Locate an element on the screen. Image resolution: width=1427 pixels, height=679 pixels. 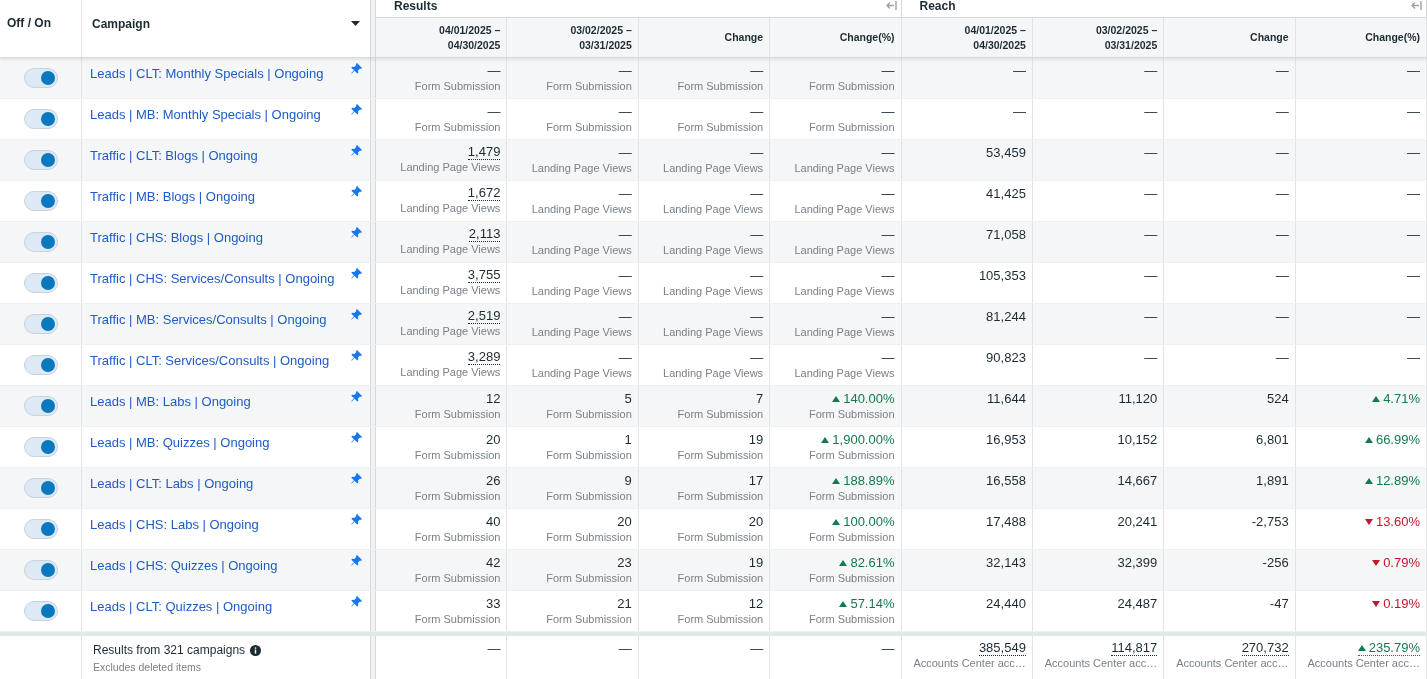
total-value: — is located at coordinates (494, 648).